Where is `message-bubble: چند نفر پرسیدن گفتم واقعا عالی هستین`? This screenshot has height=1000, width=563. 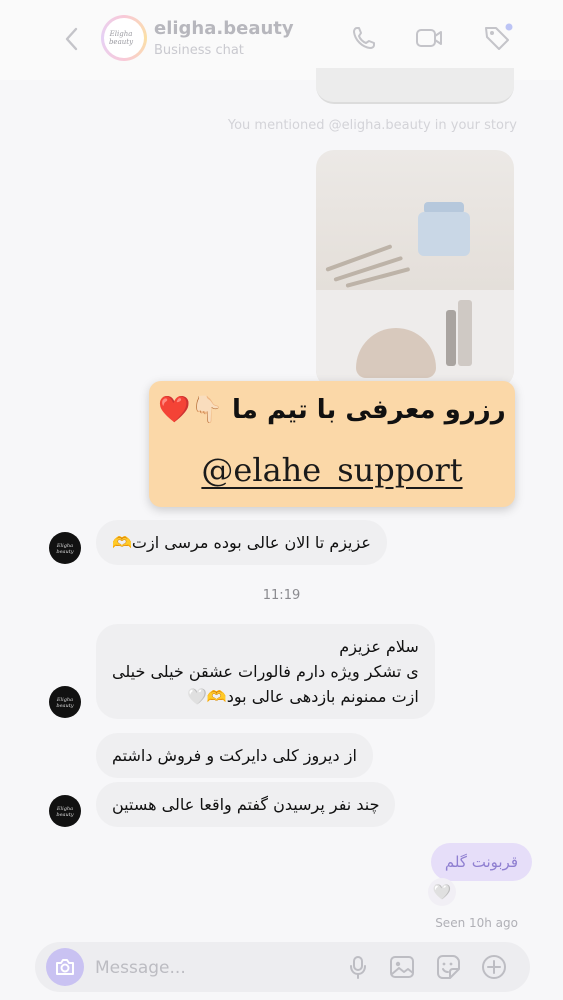
message-bubble: چند نفر پرسیدن گفتم واقعا عالی هستین is located at coordinates (246, 804).